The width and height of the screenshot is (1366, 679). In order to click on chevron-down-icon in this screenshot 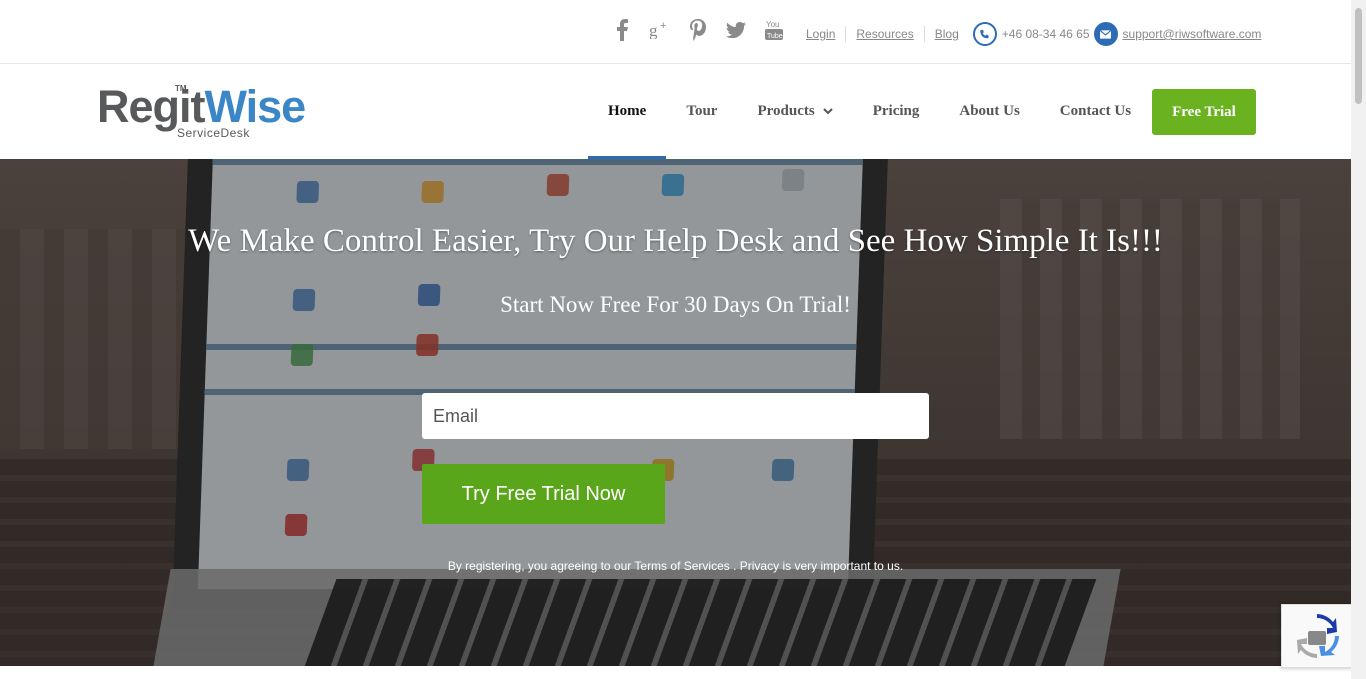, I will do `click(827, 111)`.